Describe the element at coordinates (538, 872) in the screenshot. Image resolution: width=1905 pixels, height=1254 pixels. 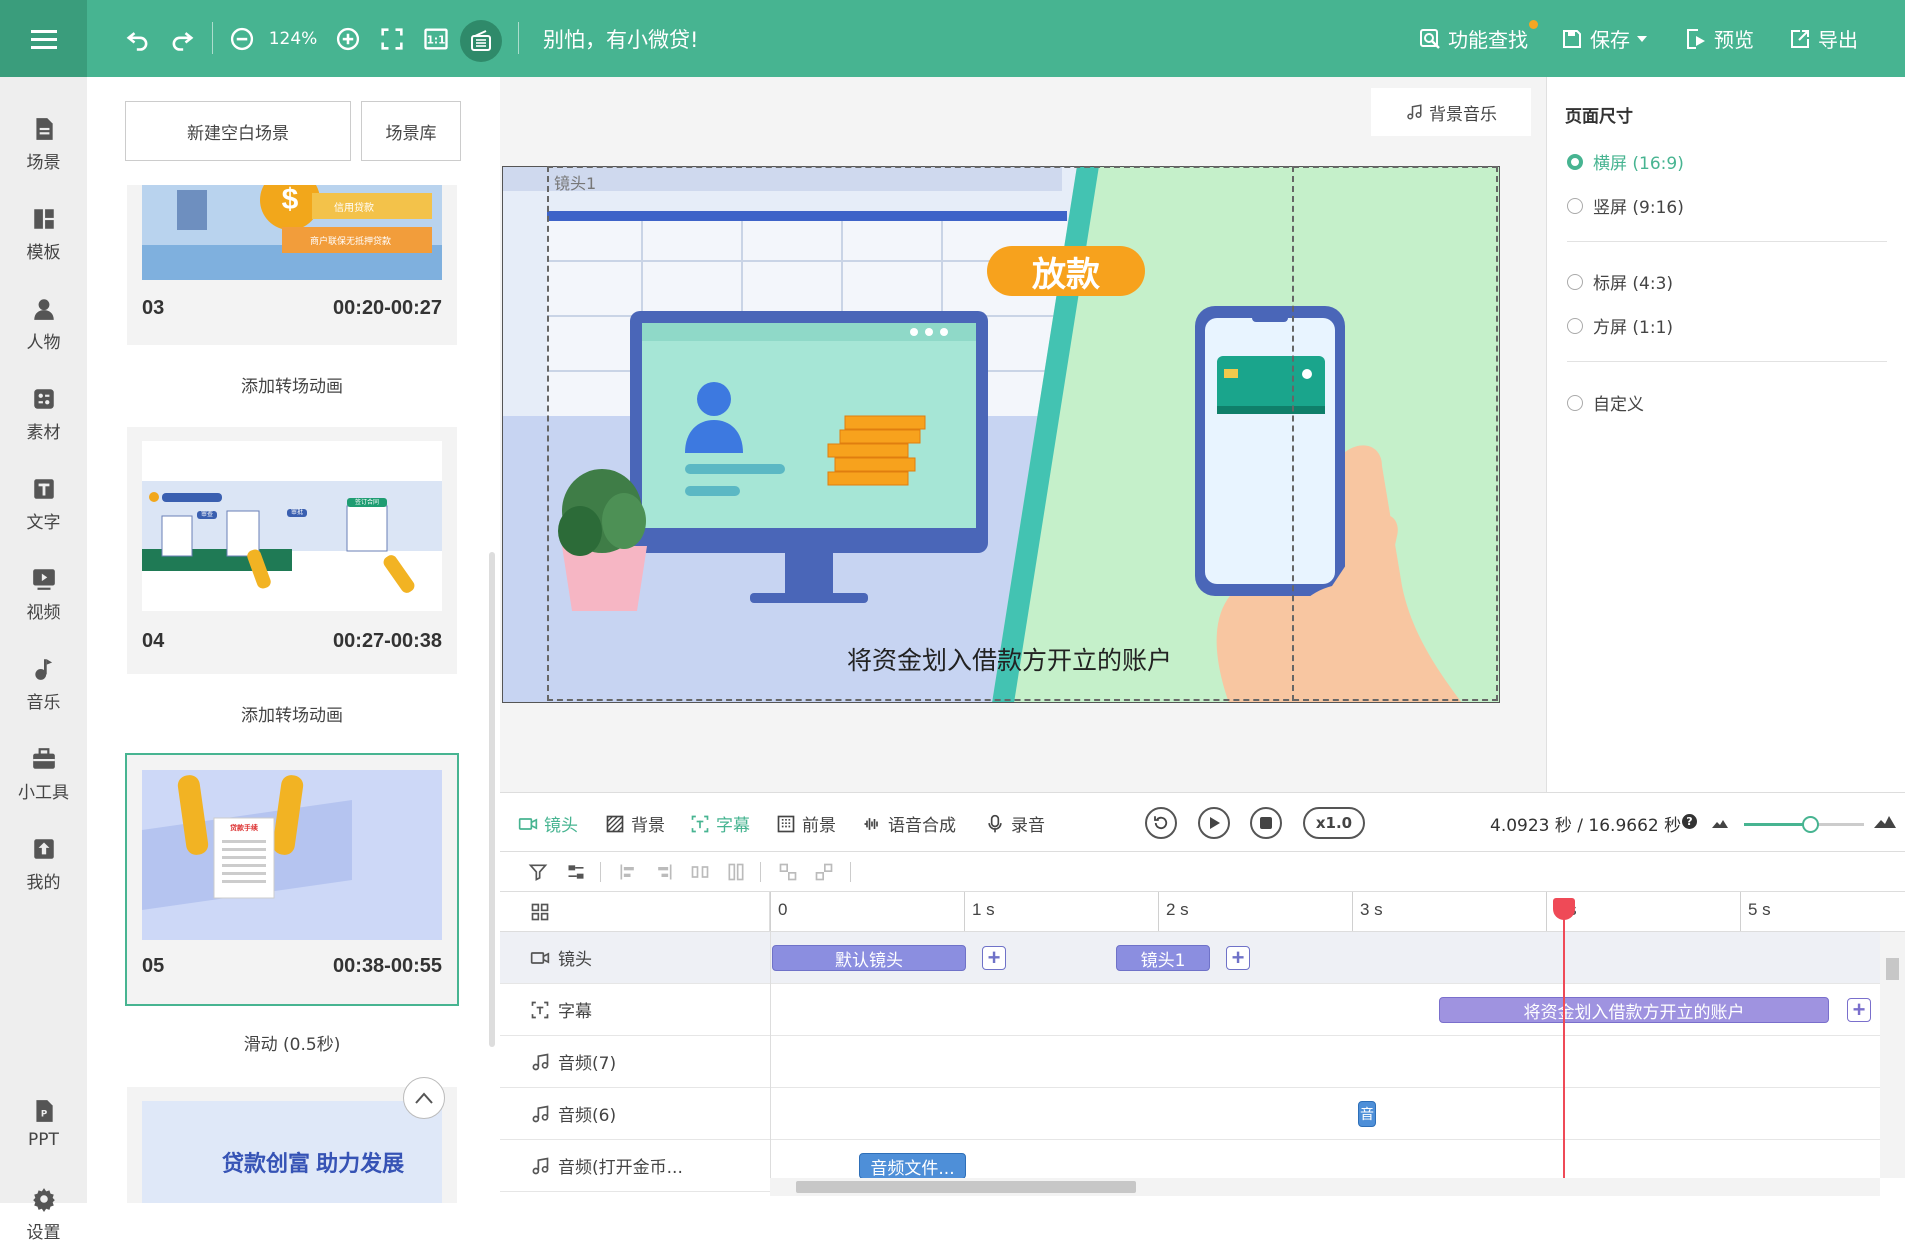
I see `filter-icon` at that location.